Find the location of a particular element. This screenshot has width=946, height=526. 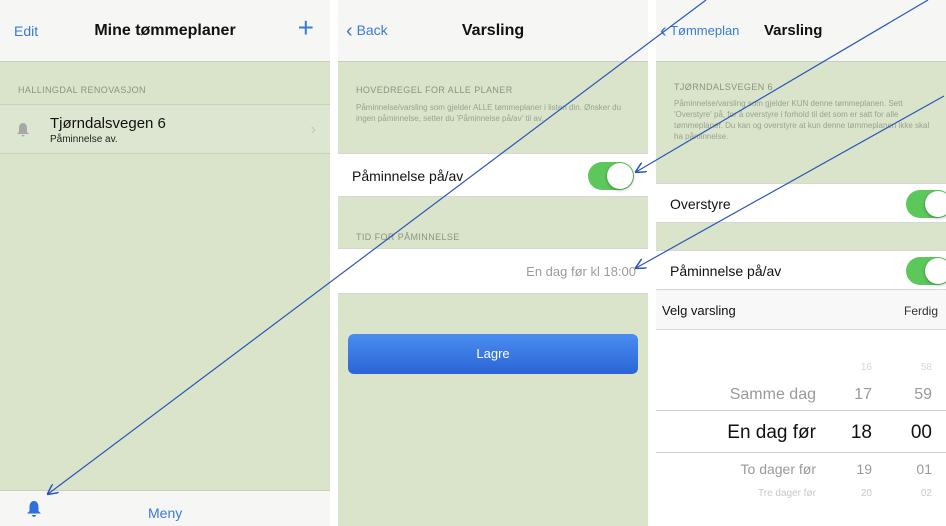

page-title: Mine tømmeplaner is located at coordinates (165, 30).